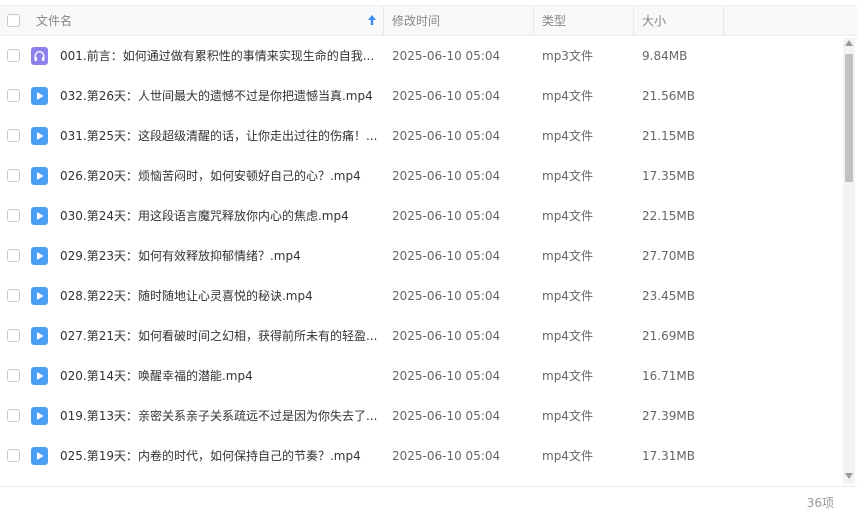 The width and height of the screenshot is (857, 515). I want to click on file-name: 025.第19天：内卷的时代，如何保持自己的节奏？.mp4, so click(219, 456).